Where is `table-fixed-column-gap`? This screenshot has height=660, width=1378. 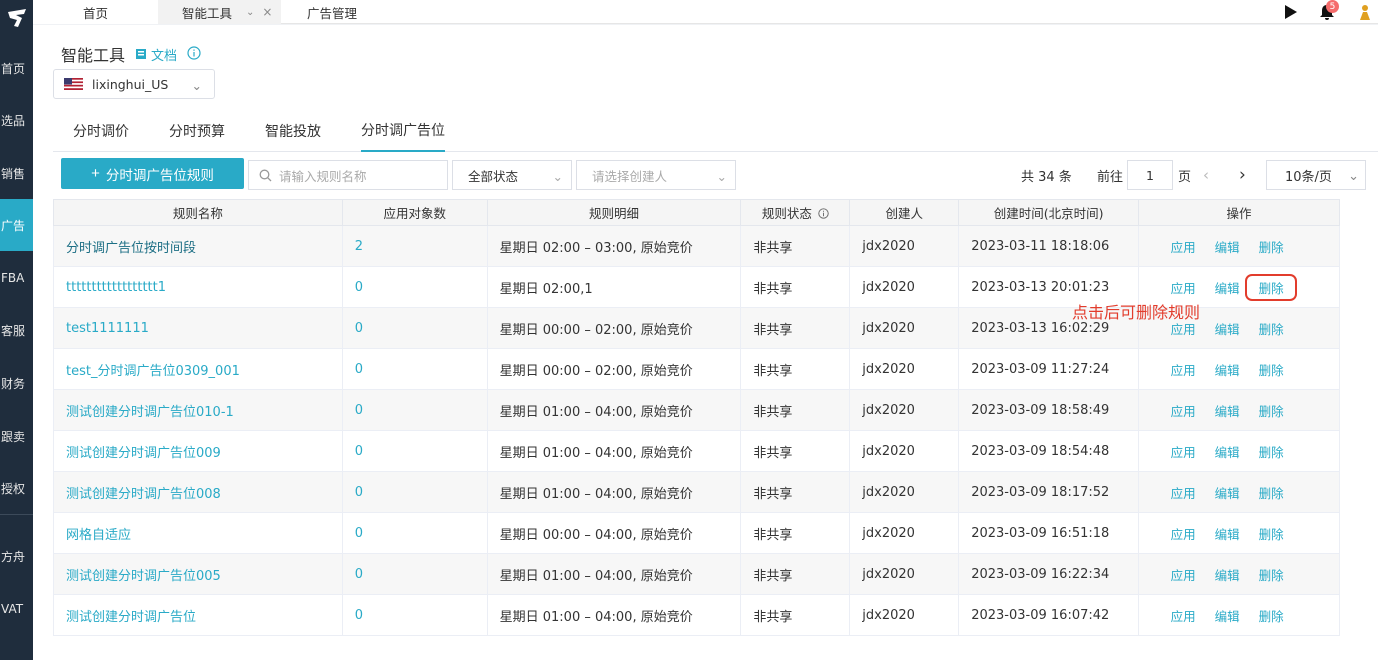
table-fixed-column-gap is located at coordinates (1359, 419).